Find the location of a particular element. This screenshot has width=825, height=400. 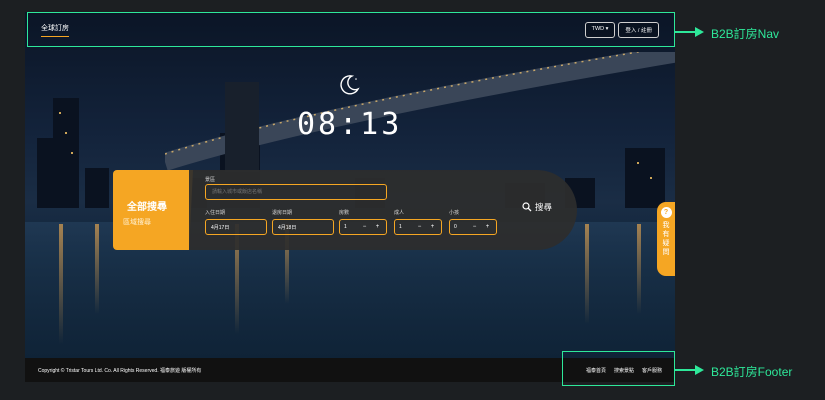

rooms-plus-button: + is located at coordinates (377, 227).